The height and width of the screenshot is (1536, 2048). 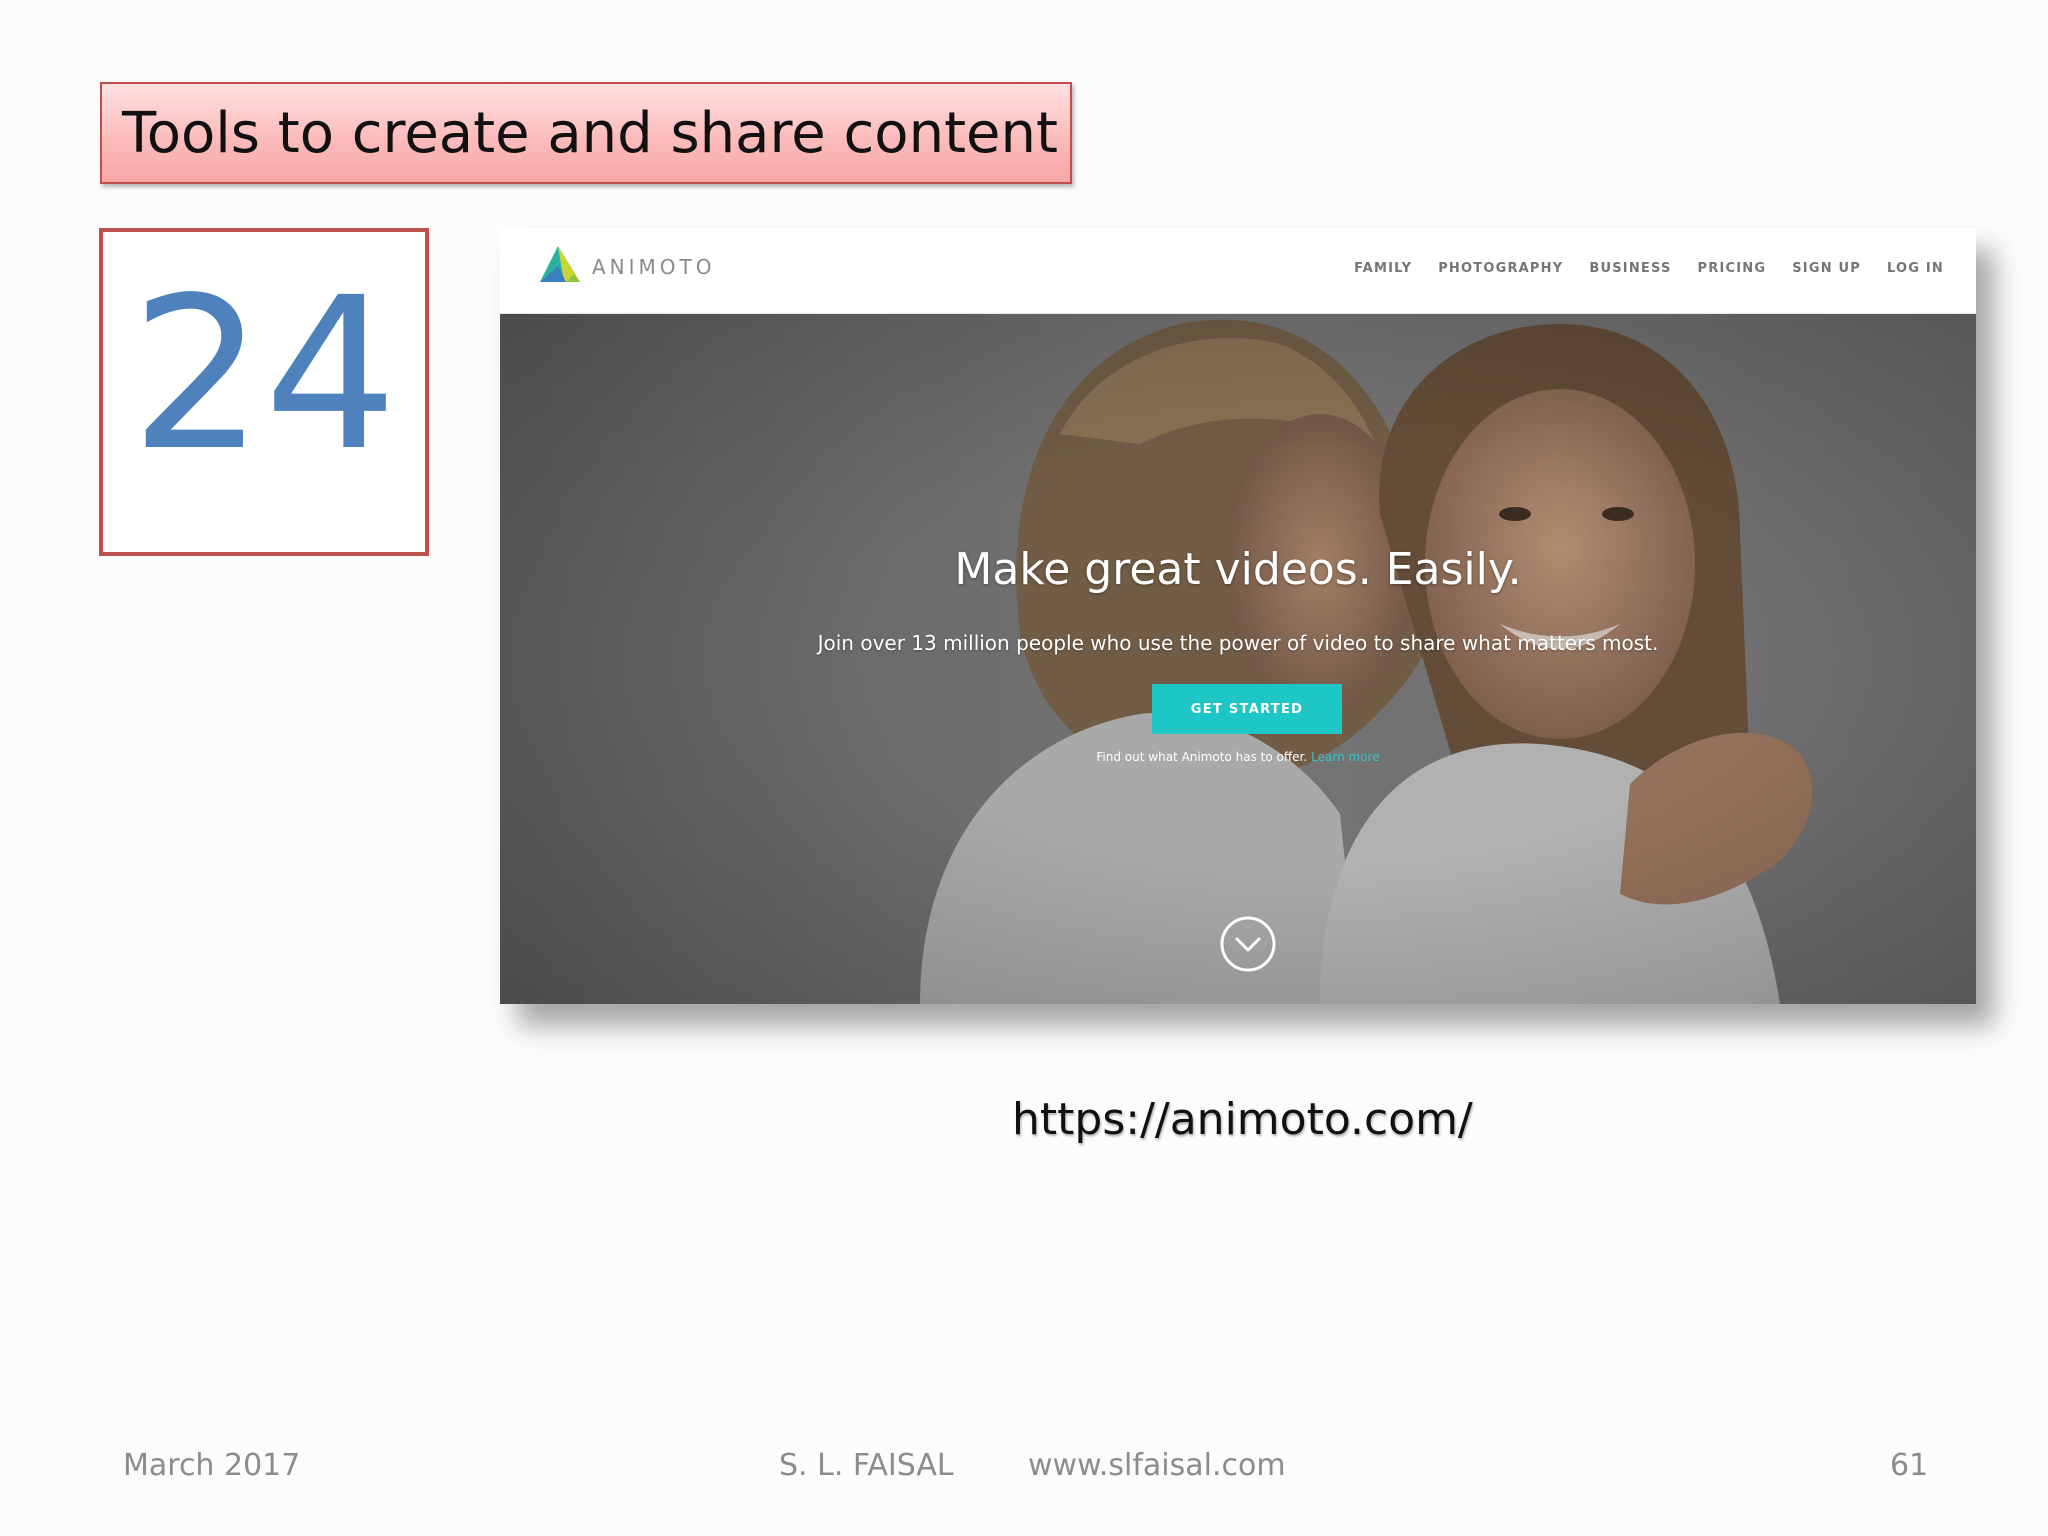 What do you see at coordinates (654, 267) in the screenshot?
I see `animoto-logo-text: ANIMOTO` at bounding box center [654, 267].